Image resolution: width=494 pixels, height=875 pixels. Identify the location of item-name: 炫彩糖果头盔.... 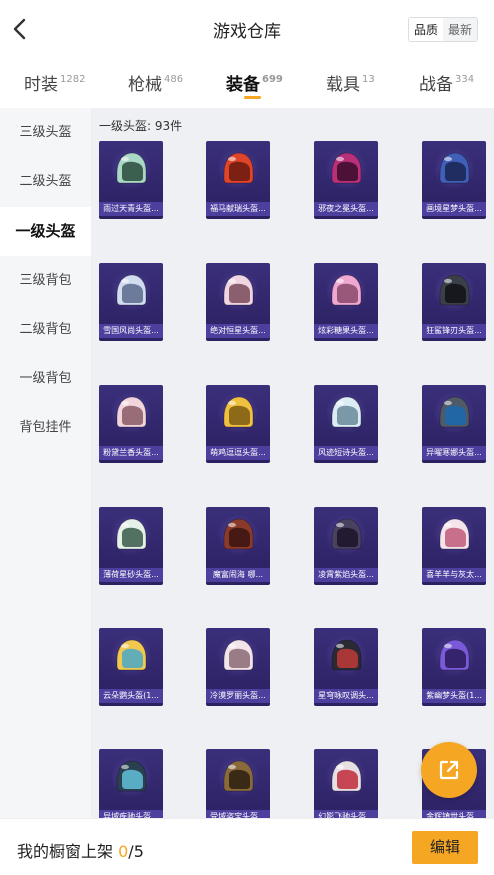
(346, 331).